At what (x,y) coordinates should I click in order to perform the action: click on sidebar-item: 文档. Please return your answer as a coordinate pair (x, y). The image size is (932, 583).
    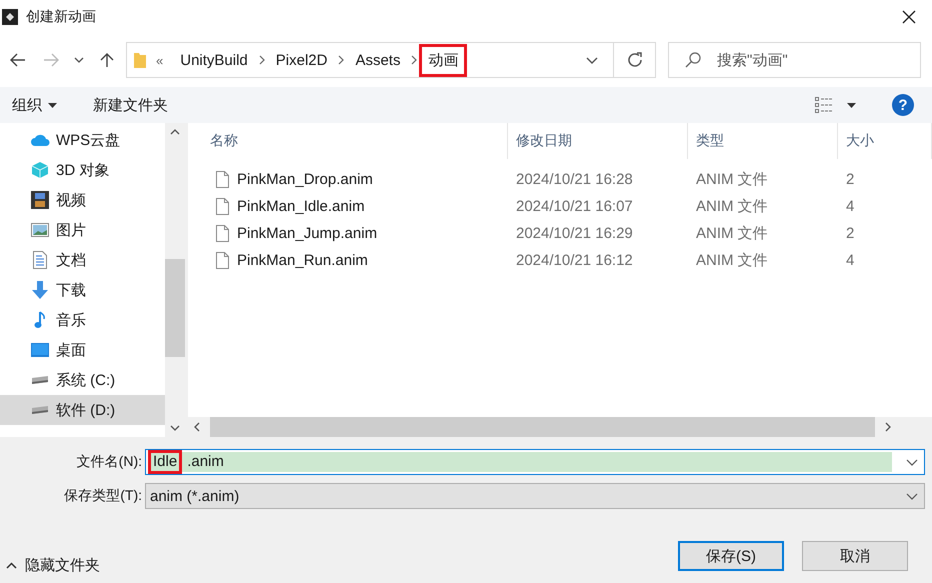
    Looking at the image, I should click on (82, 260).